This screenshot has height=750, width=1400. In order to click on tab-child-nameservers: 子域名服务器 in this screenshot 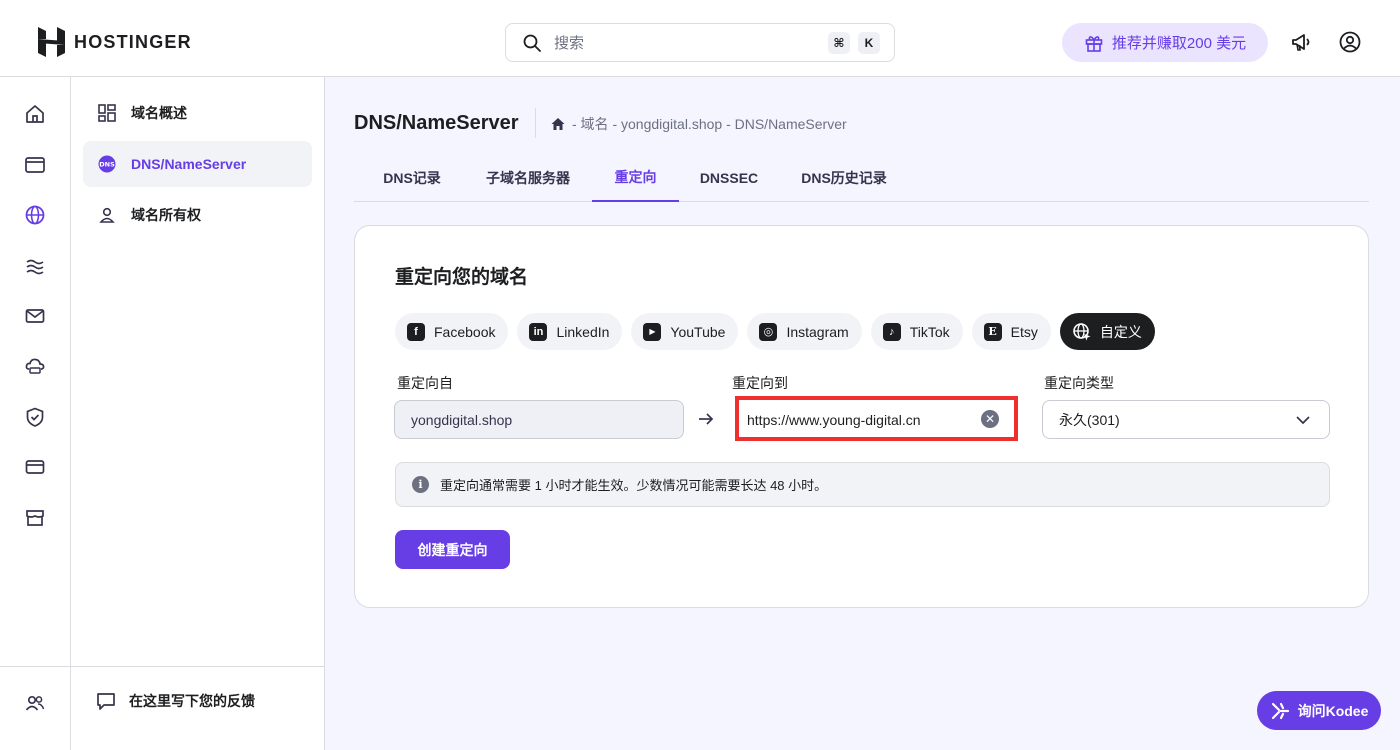, I will do `click(528, 177)`.